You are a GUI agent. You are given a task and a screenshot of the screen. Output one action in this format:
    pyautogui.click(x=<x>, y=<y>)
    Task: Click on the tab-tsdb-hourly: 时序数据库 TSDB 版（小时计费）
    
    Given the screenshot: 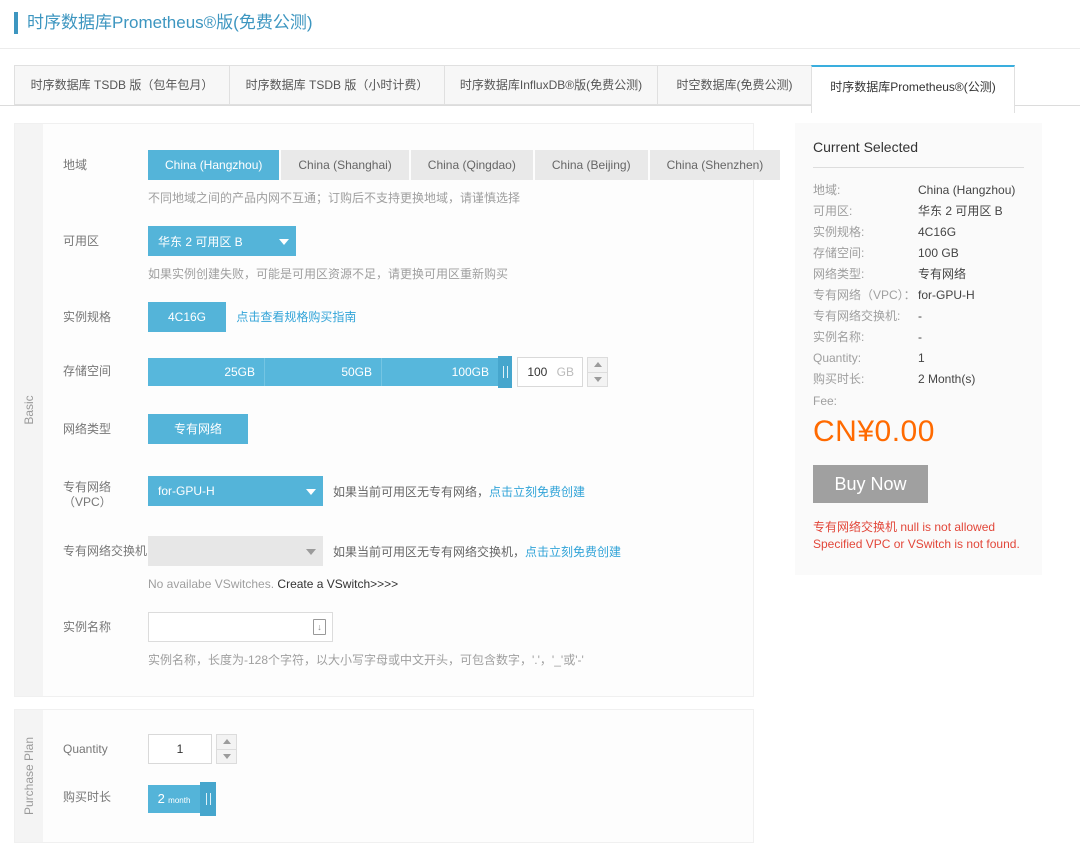 What is the action you would take?
    pyautogui.click(x=337, y=85)
    